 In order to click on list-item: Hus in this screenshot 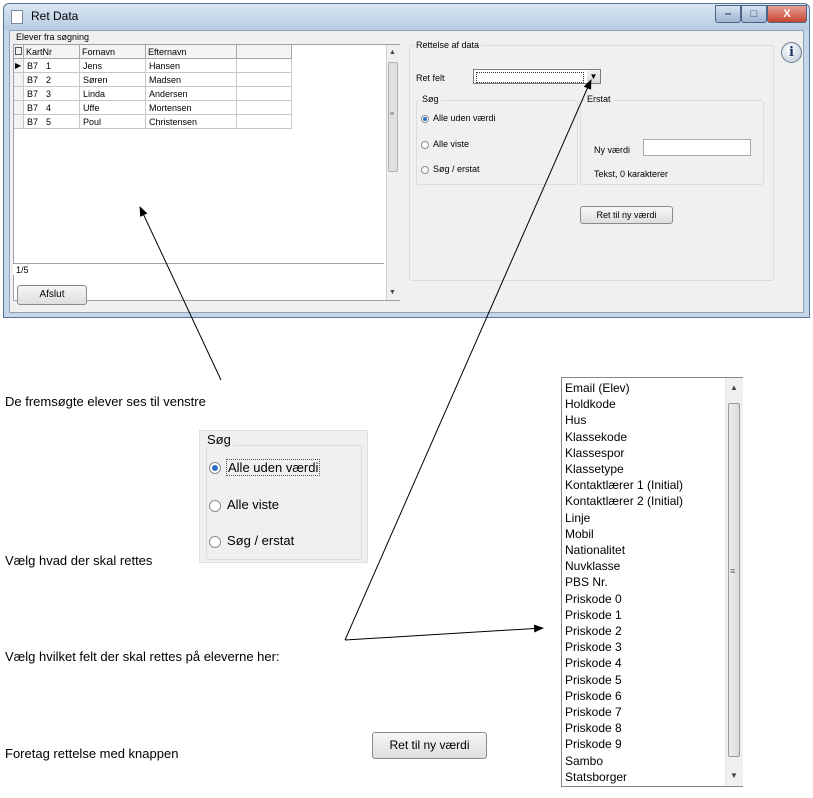, I will do `click(575, 420)`.